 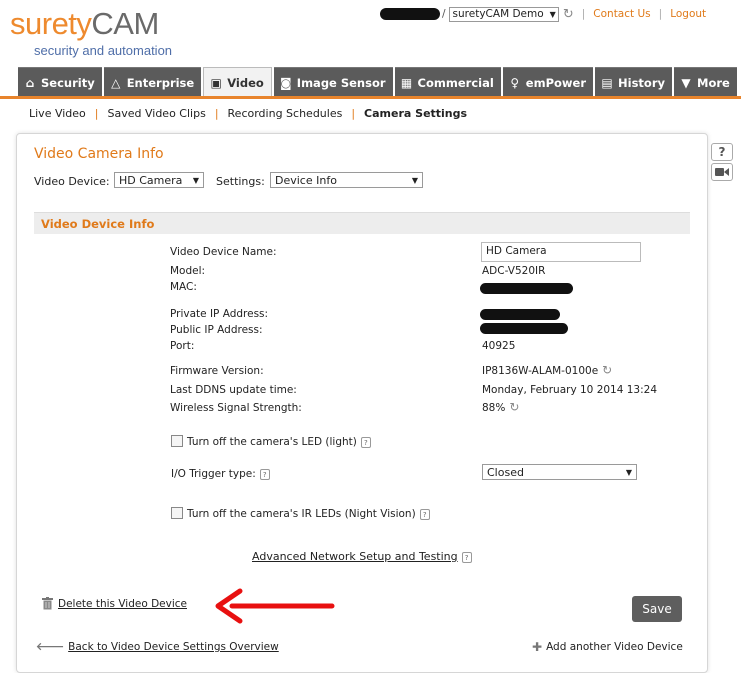 I want to click on add-row: ✚ Add another Video Device, so click(x=607, y=647).